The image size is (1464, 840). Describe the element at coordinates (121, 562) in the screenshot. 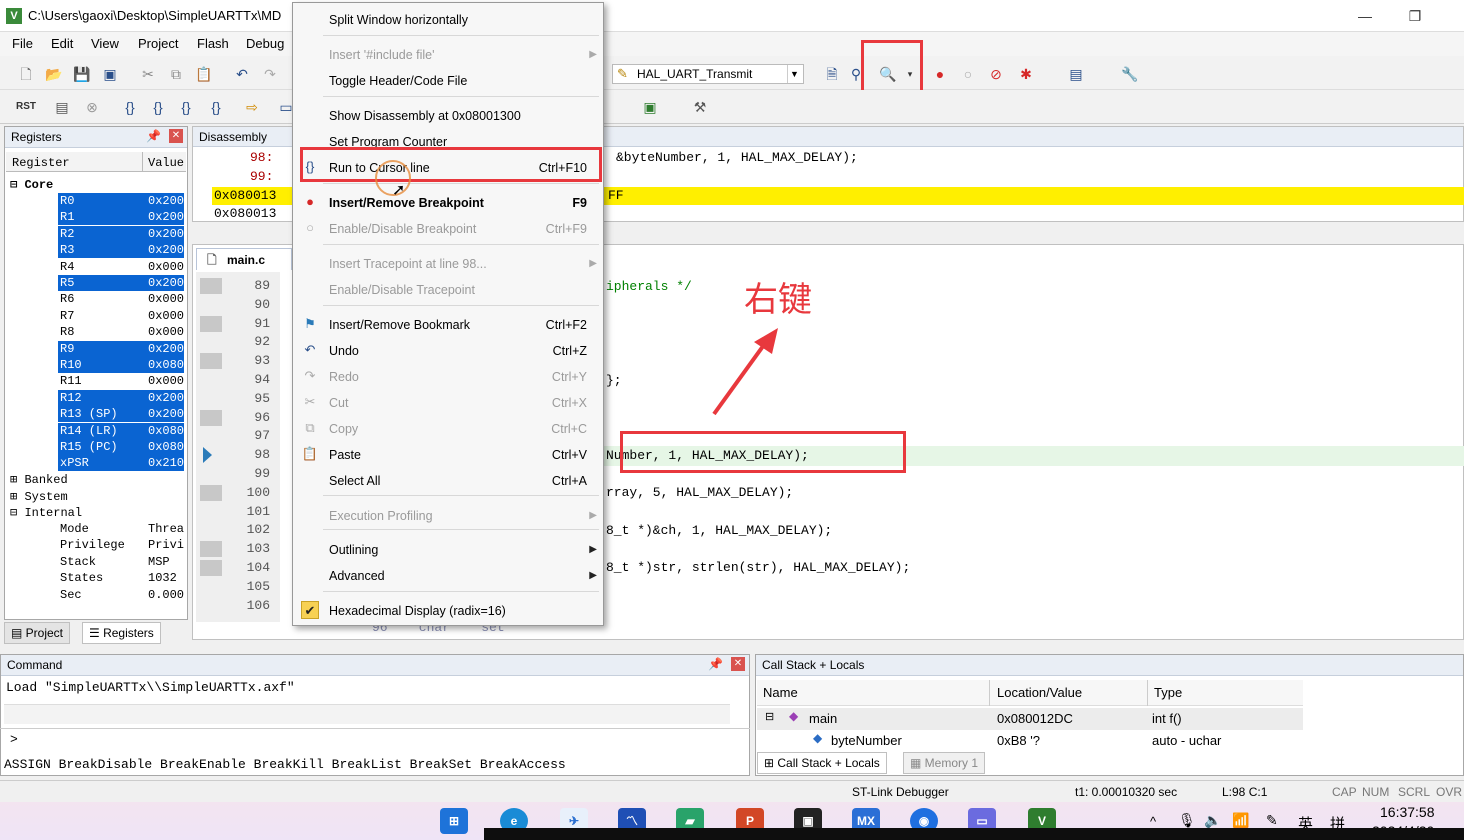

I see `internal-row: Stack MSP` at that location.